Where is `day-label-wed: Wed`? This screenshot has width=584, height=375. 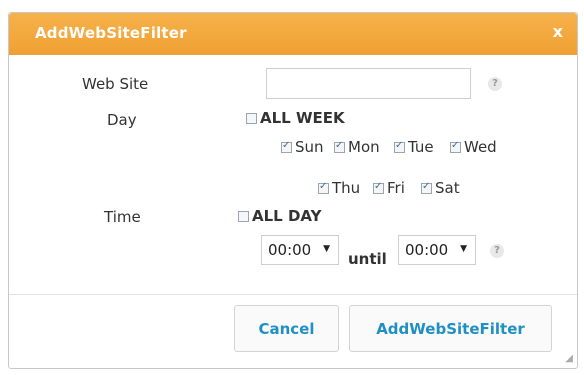
day-label-wed: Wed is located at coordinates (480, 147).